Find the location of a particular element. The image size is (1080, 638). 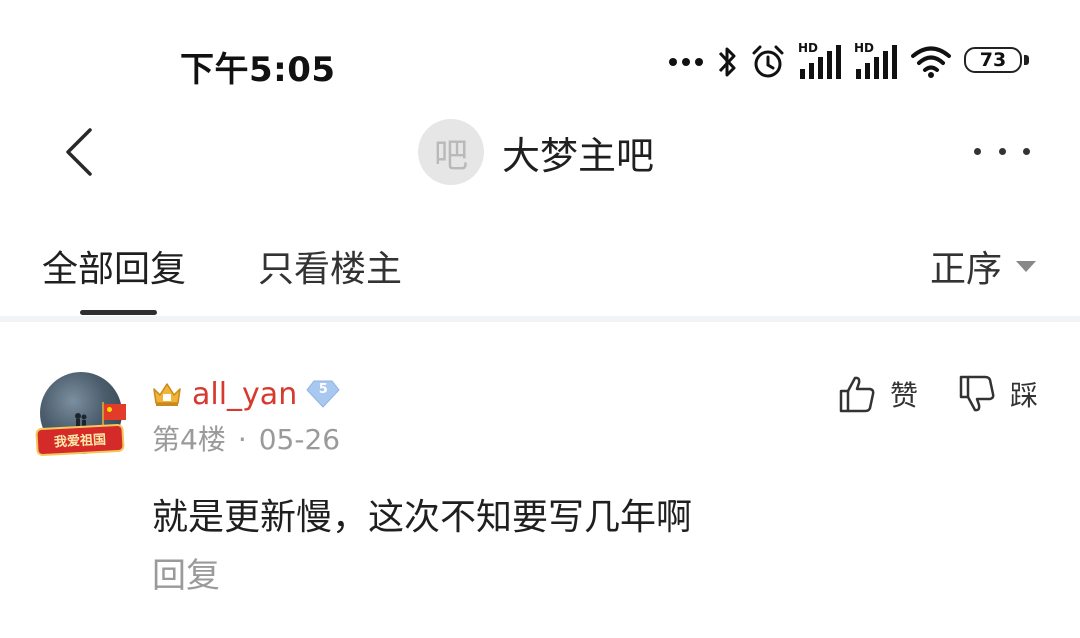

back-button is located at coordinates (81, 152).